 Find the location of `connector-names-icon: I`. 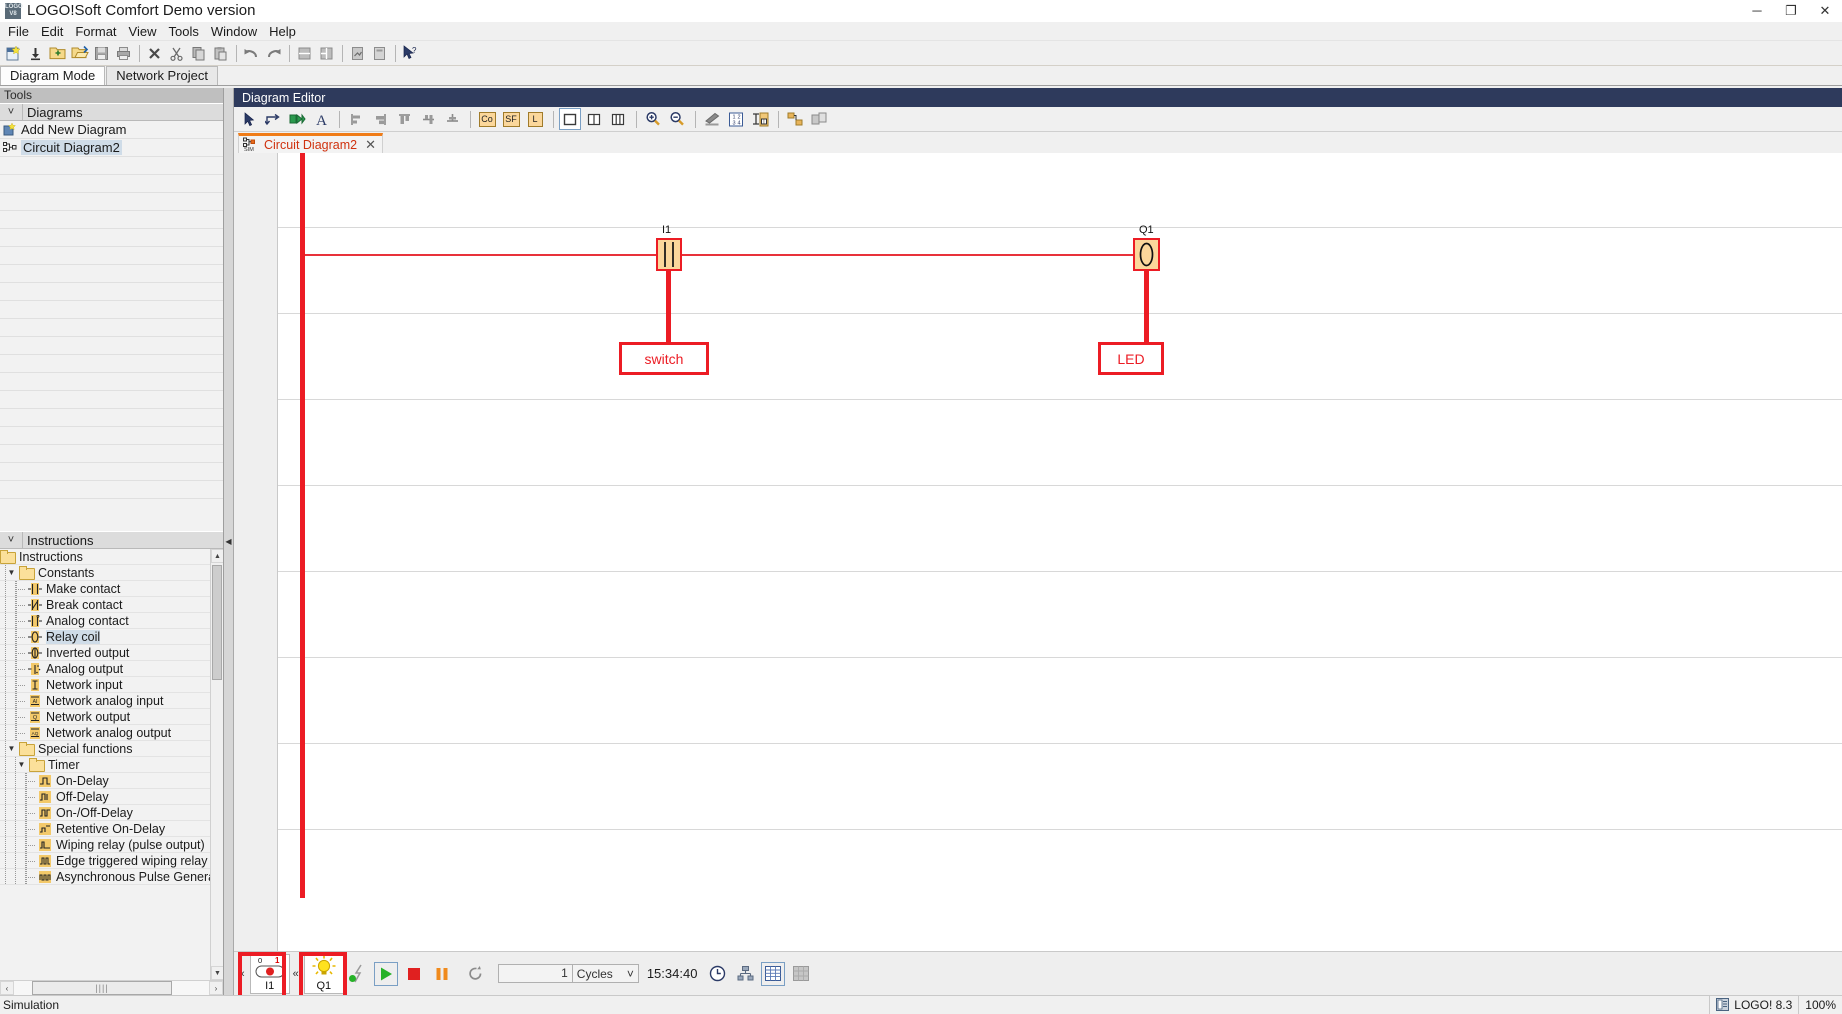

connector-names-icon: I is located at coordinates (760, 119).